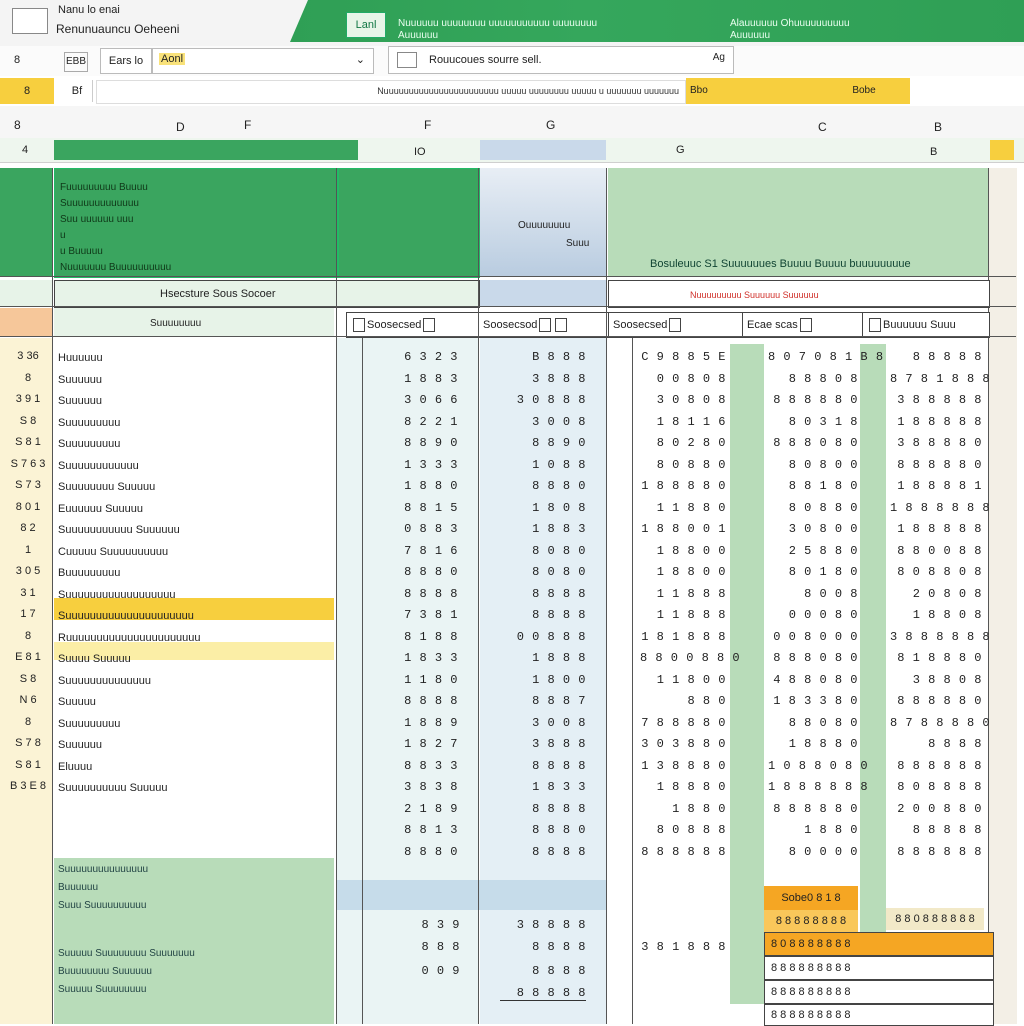 Image resolution: width=1024 pixels, height=1026 pixels. I want to click on table-cell: 2 1 8 9, so click(414, 809).